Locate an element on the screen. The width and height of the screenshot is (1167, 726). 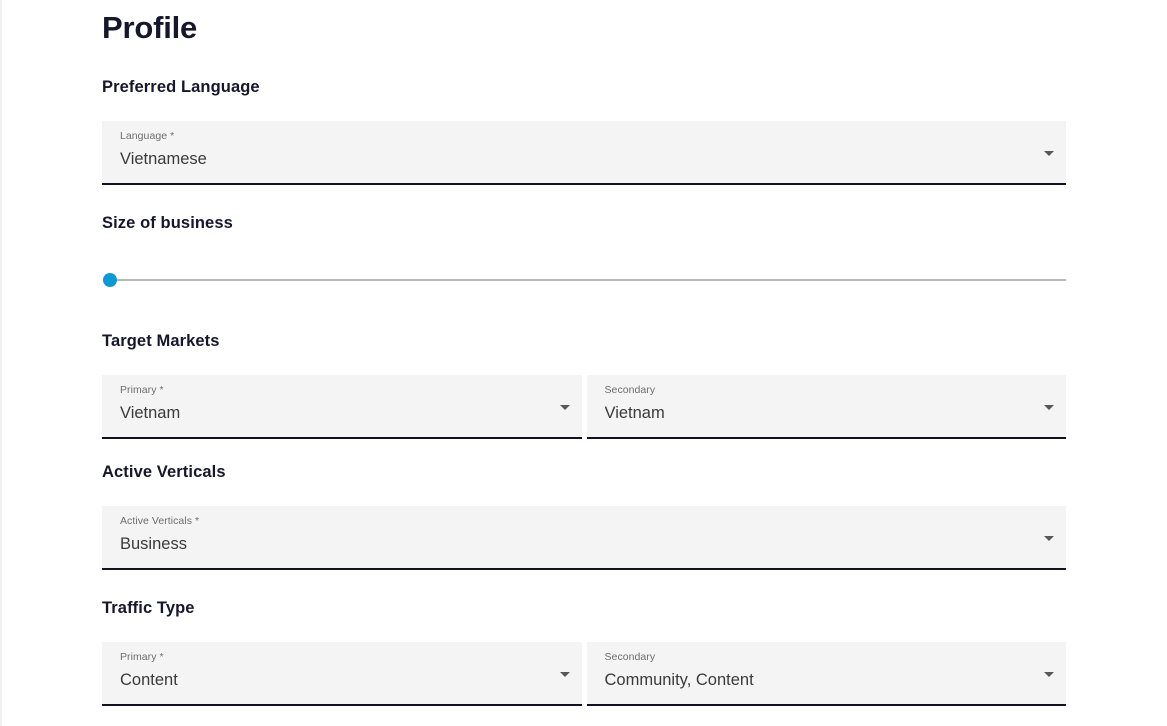
traffic-type-secondary-select: Secondary Community, Content is located at coordinates (826, 674).